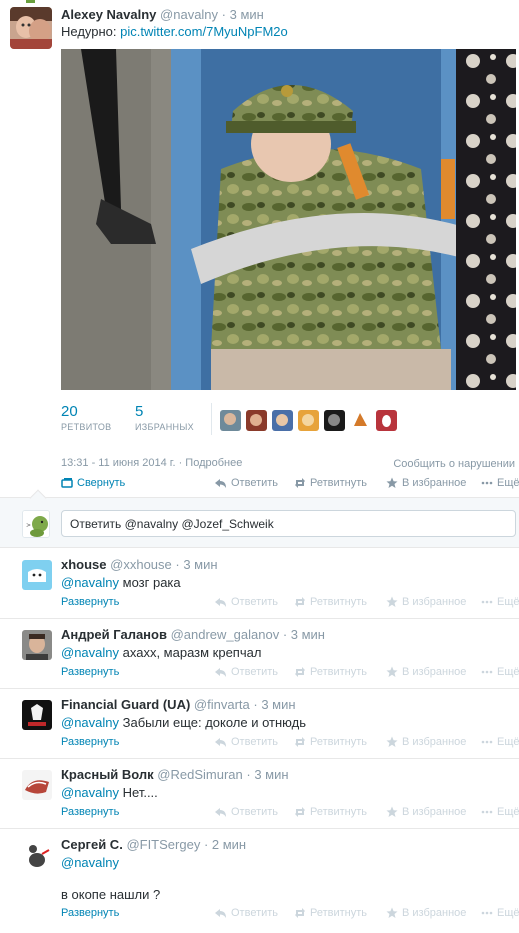 The width and height of the screenshot is (519, 933). What do you see at coordinates (121, 582) in the screenshot?
I see `reply-text: @navalny мозг рака` at bounding box center [121, 582].